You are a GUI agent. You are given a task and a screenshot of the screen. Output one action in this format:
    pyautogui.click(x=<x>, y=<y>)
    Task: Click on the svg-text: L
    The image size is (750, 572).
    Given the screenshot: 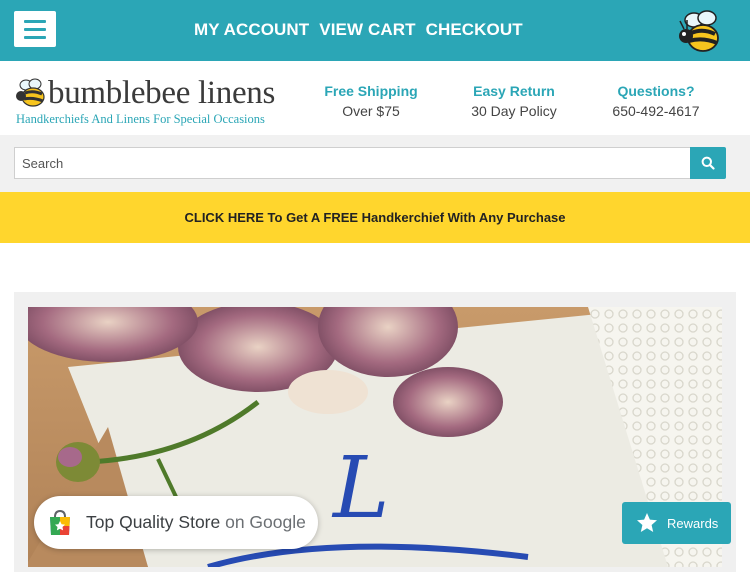 What is the action you would take?
    pyautogui.click(x=360, y=488)
    